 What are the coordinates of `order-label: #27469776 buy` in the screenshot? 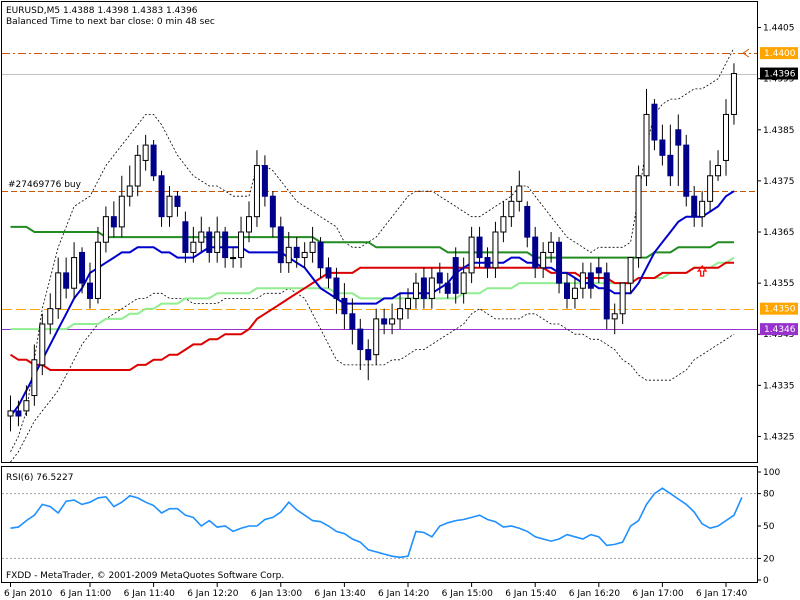 It's located at (45, 185).